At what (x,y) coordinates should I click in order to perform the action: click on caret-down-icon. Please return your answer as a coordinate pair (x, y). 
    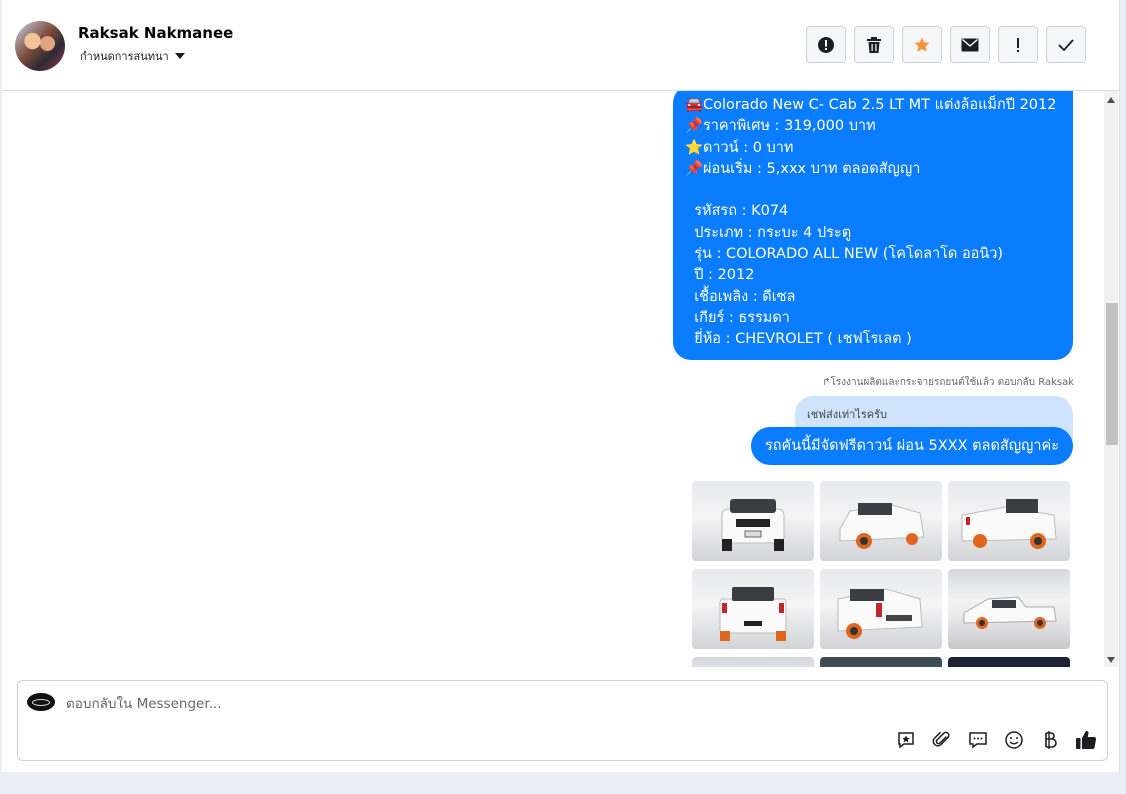
    Looking at the image, I should click on (179, 56).